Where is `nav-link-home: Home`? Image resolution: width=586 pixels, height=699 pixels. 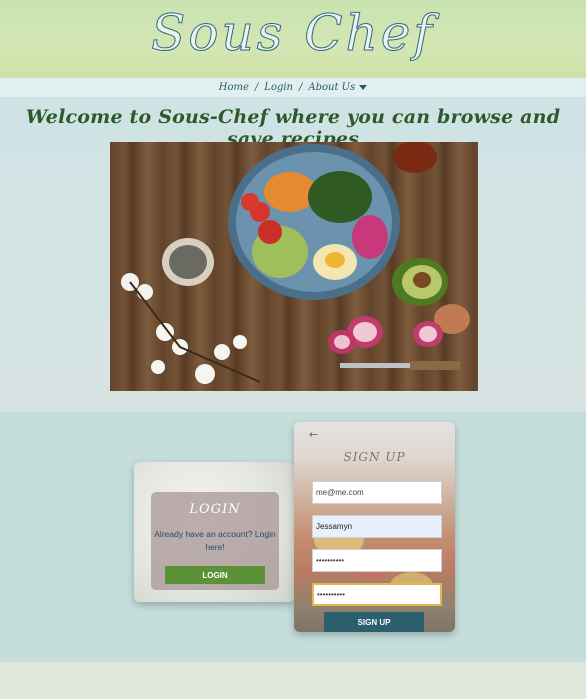
nav-link-home: Home is located at coordinates (234, 87).